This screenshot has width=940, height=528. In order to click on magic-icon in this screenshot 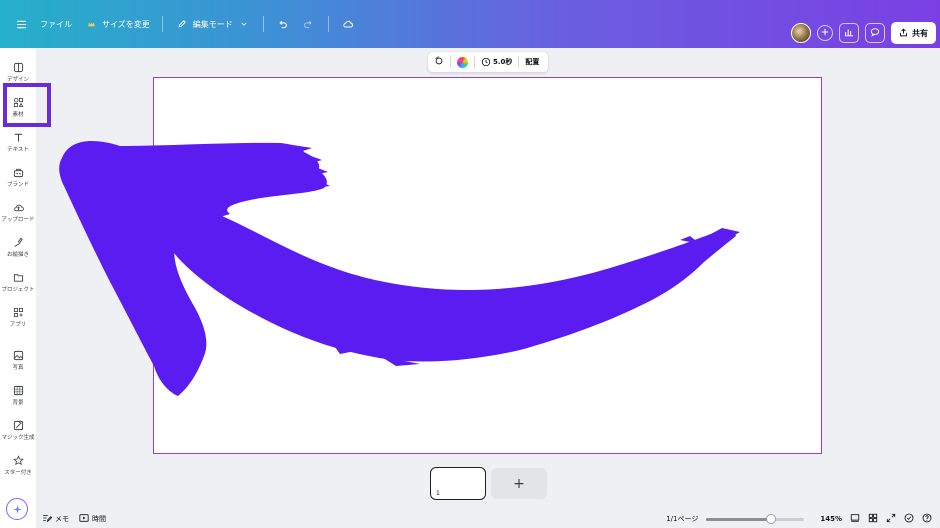, I will do `click(18, 425)`.